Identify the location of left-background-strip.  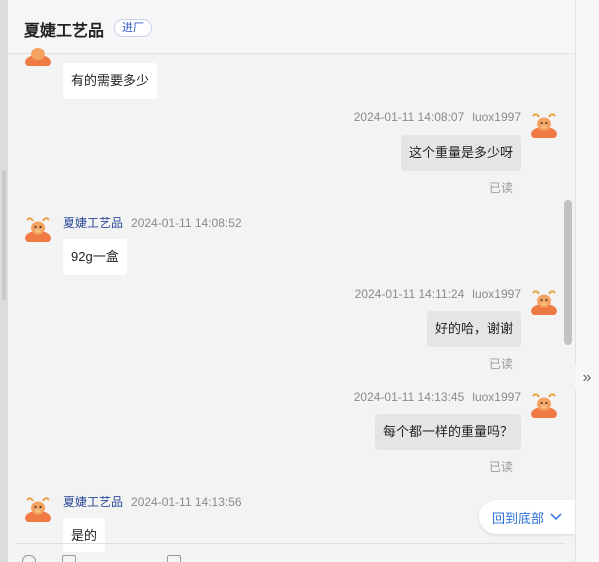
(4, 281).